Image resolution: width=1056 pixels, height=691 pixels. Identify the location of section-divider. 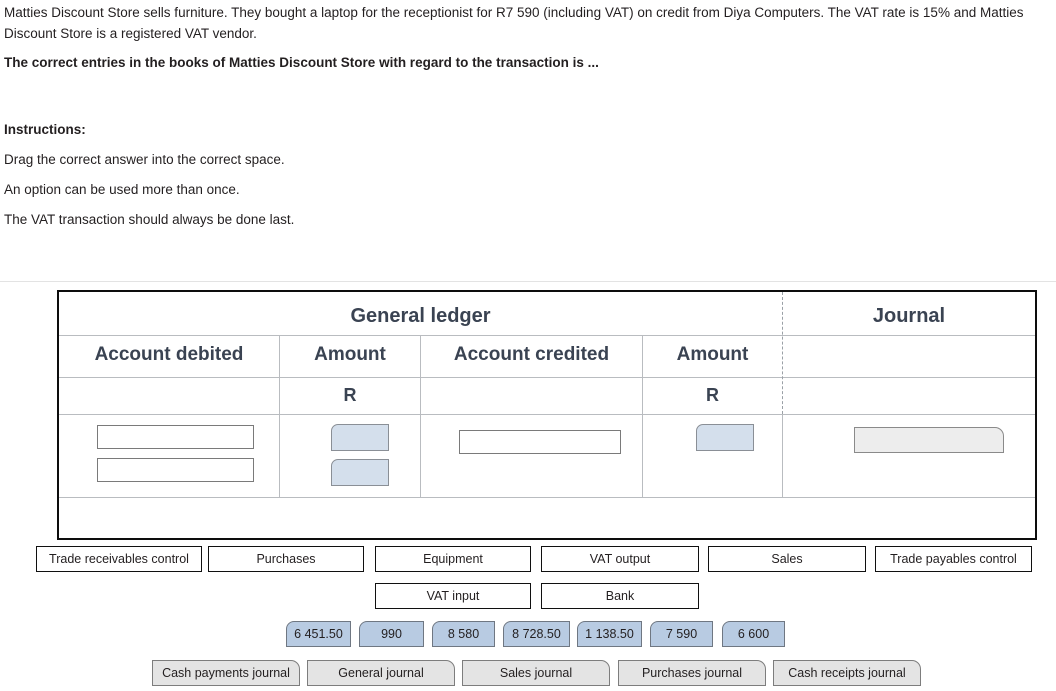
(528, 281).